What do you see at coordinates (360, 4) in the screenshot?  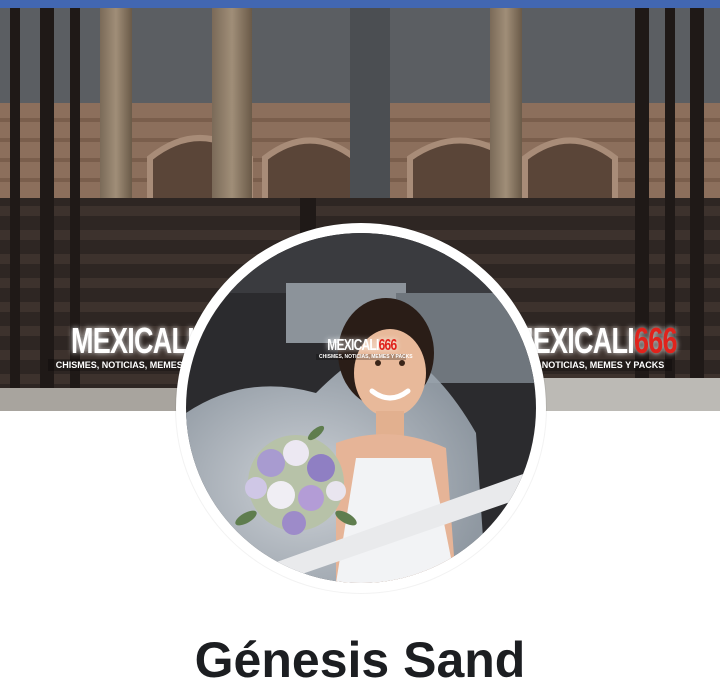 I see `app-header-bar` at bounding box center [360, 4].